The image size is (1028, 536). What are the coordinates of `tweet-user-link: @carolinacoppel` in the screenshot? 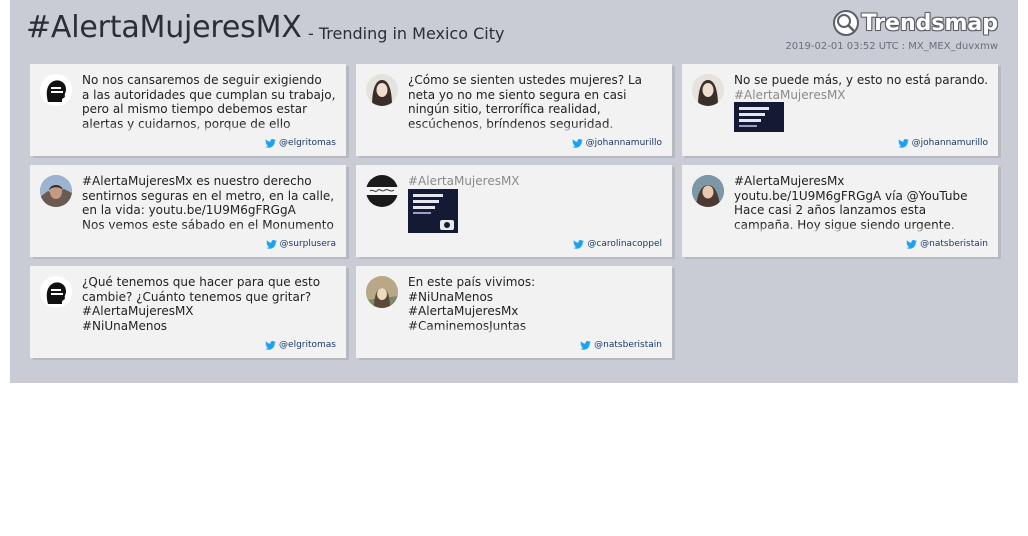 It's located at (617, 244).